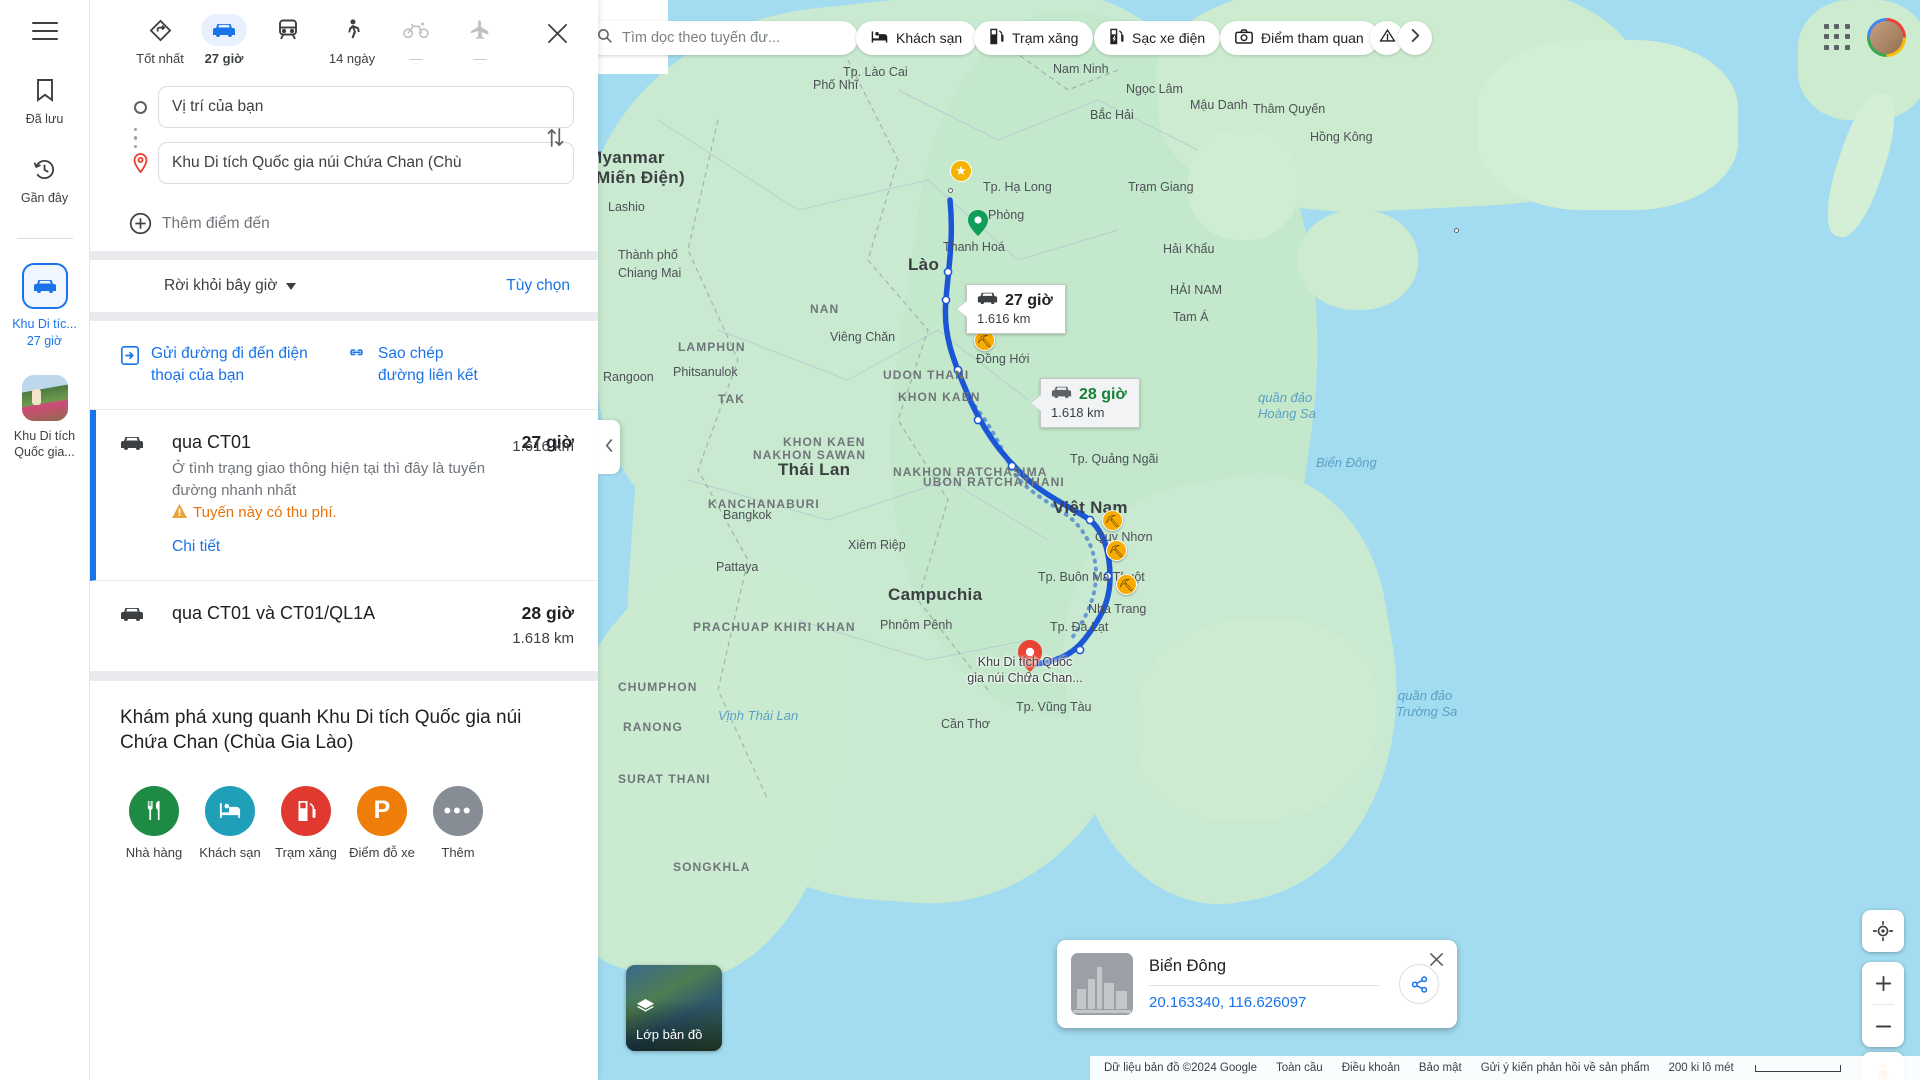  Describe the element at coordinates (230, 286) in the screenshot. I see `depart-now-dropdown: Rời khỏi bây giờ` at that location.